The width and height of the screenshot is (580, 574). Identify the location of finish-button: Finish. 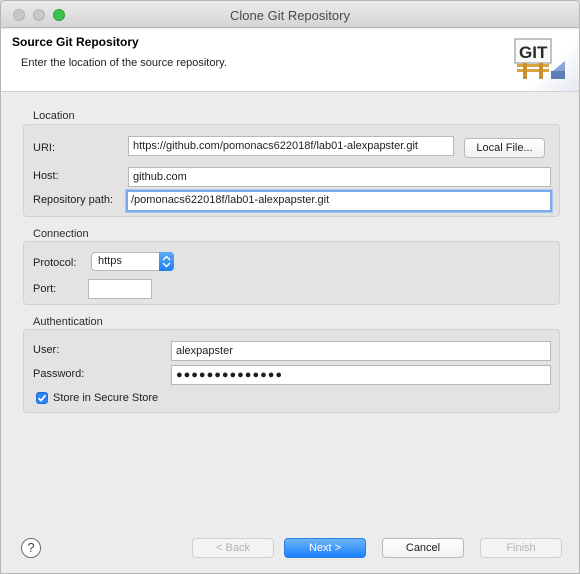
(521, 548).